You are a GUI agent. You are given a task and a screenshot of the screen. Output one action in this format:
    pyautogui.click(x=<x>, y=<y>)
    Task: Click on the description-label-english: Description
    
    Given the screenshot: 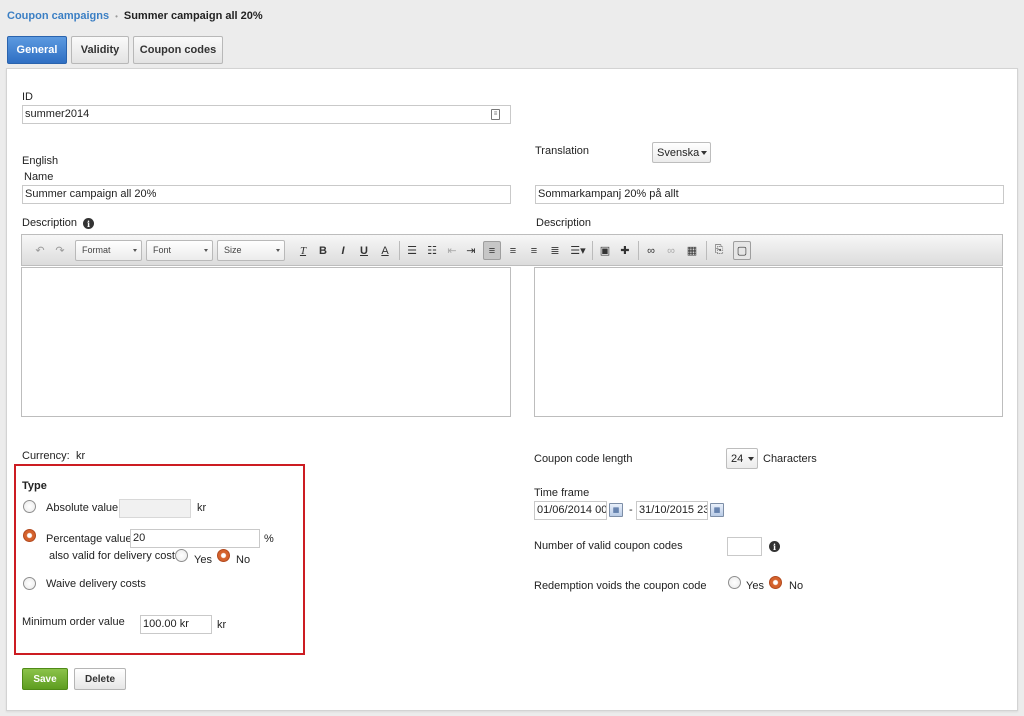 What is the action you would take?
    pyautogui.click(x=50, y=223)
    